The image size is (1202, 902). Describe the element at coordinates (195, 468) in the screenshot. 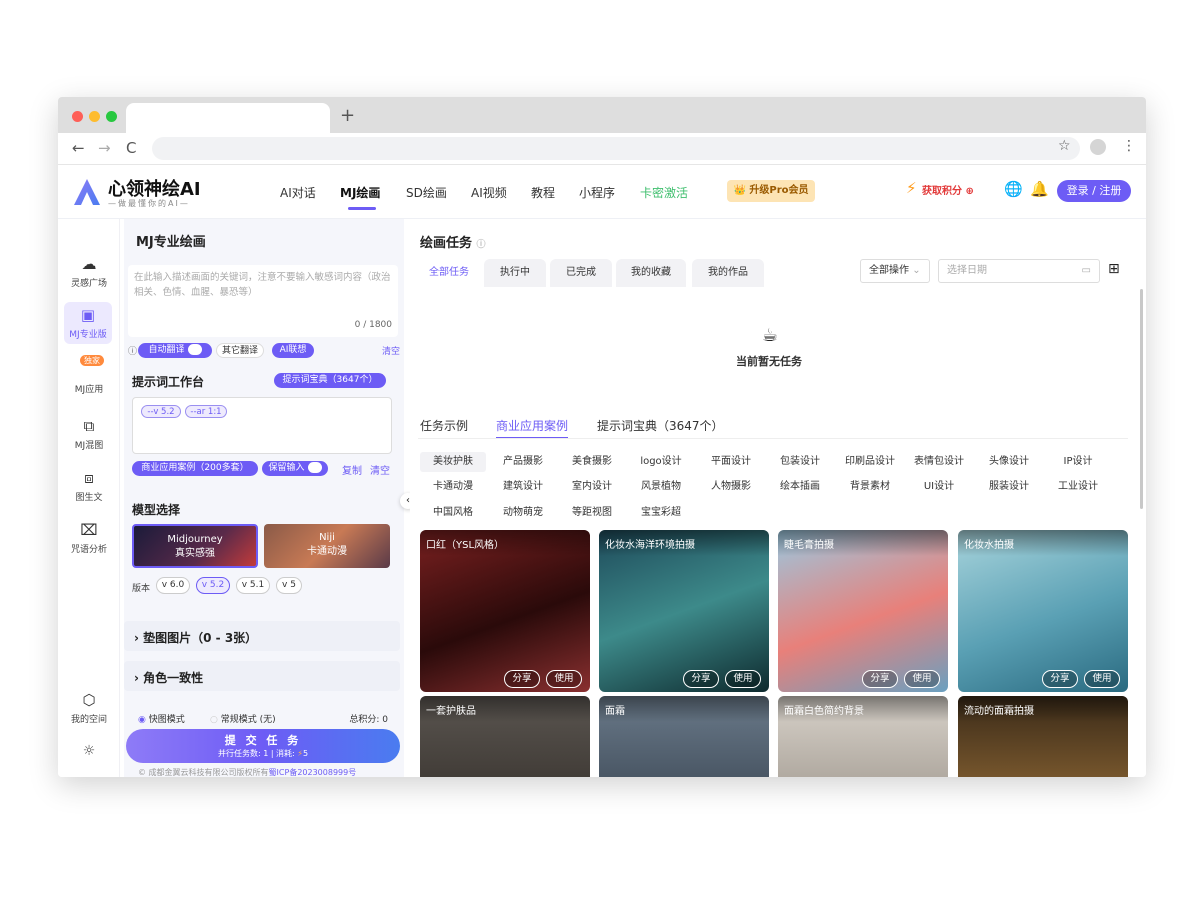

I see `biz-cases-button: 商业应用案例（200多套）` at that location.